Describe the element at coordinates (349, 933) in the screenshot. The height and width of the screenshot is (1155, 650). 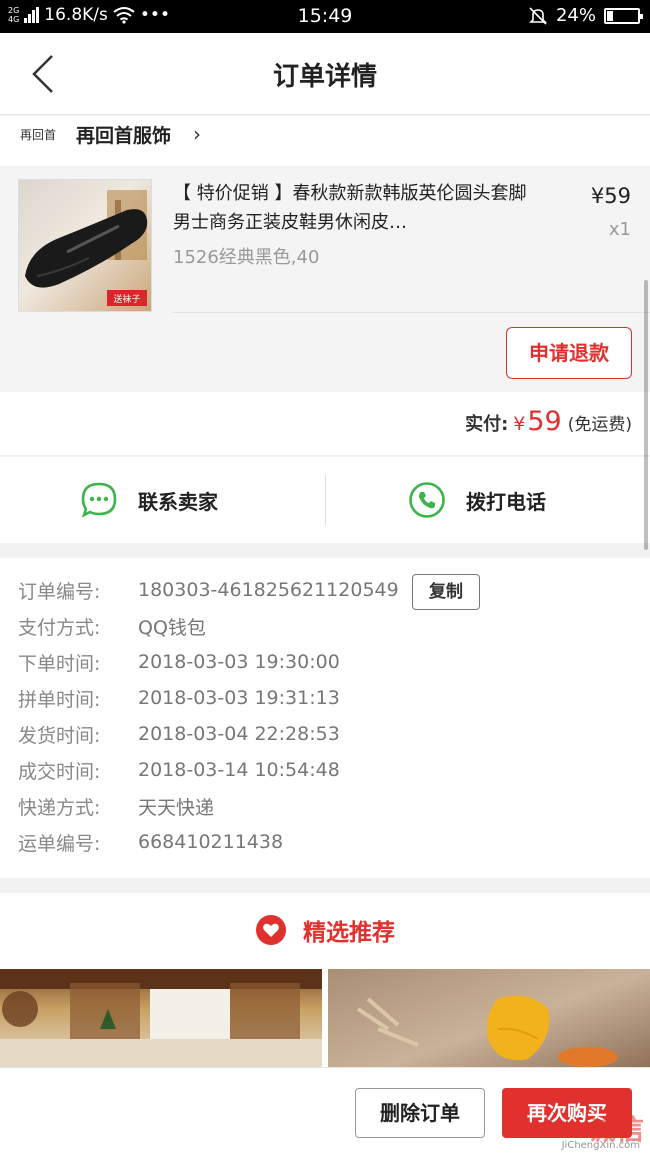
I see `recommend-label: 精选推荐` at that location.